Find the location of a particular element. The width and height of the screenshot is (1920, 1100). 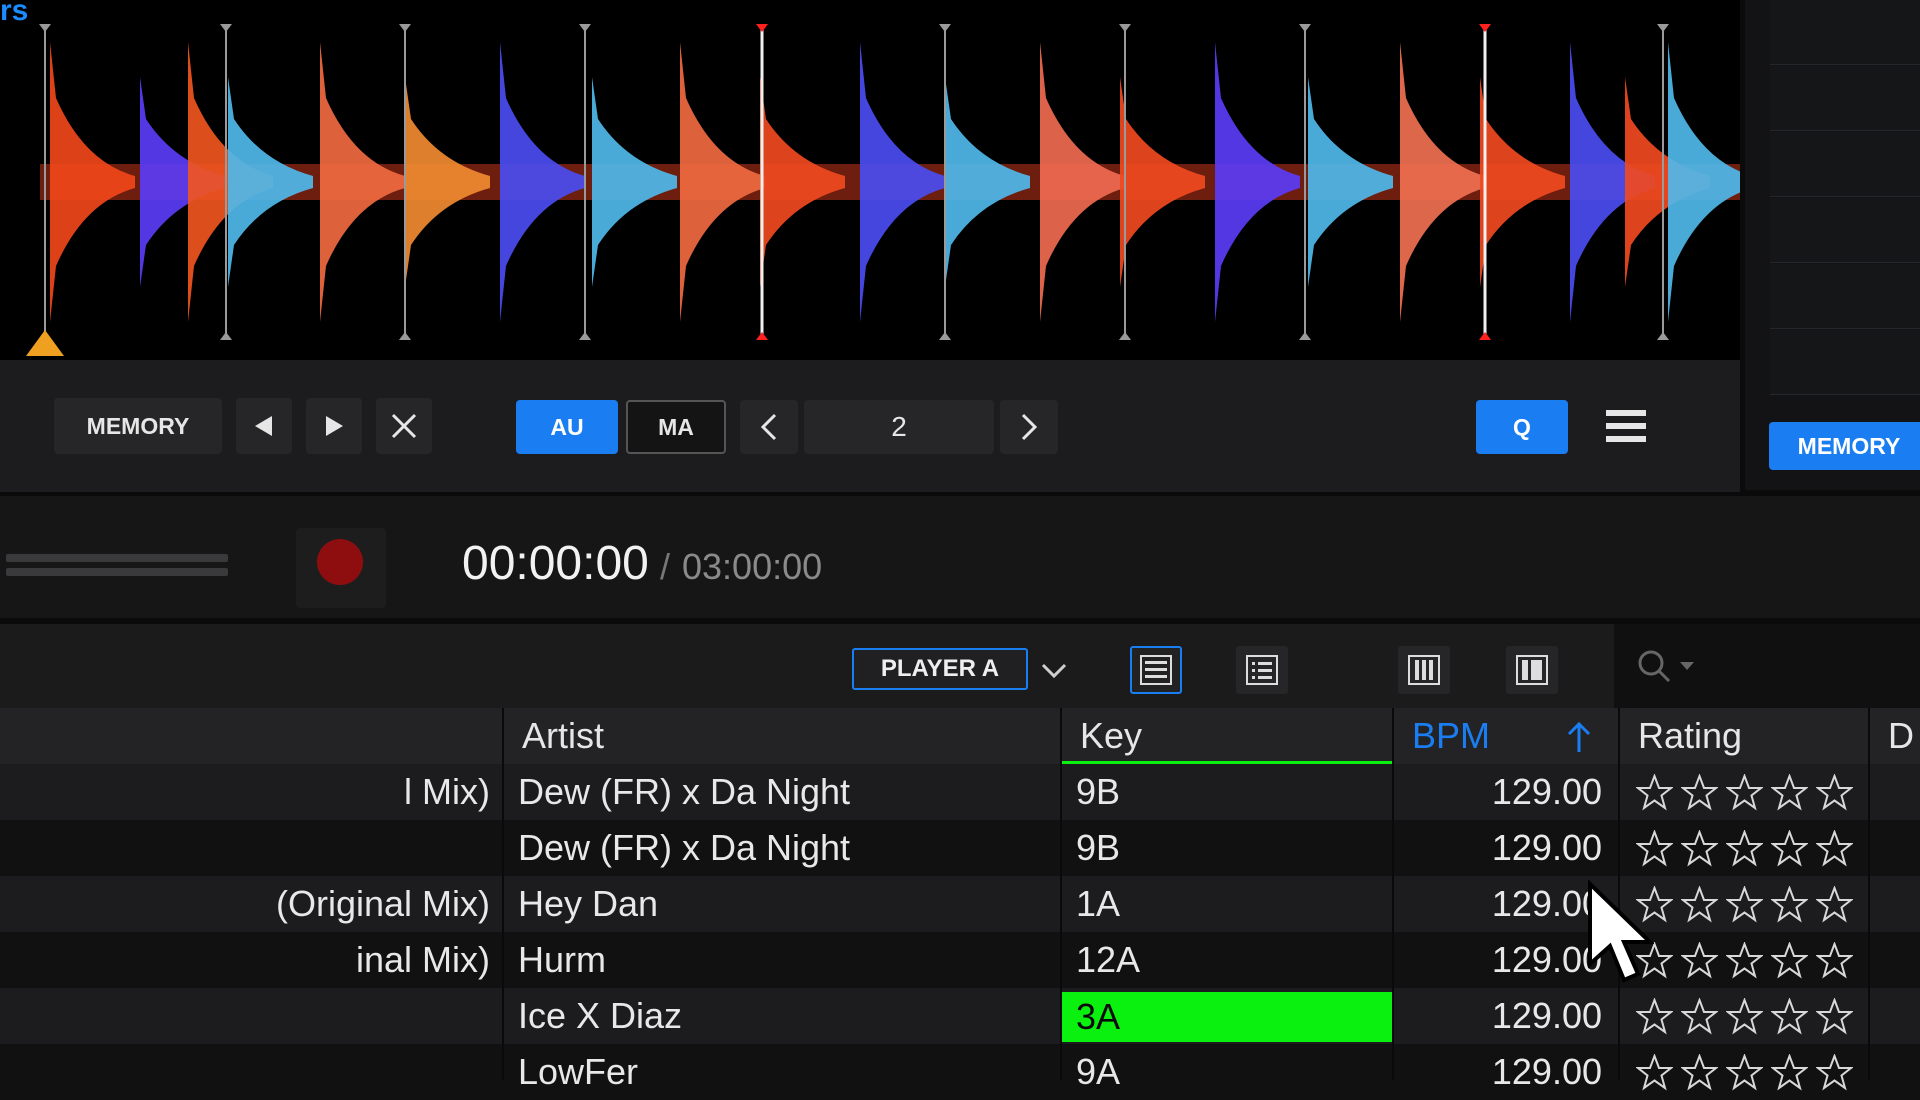

manual-mode-button: MA is located at coordinates (676, 427).